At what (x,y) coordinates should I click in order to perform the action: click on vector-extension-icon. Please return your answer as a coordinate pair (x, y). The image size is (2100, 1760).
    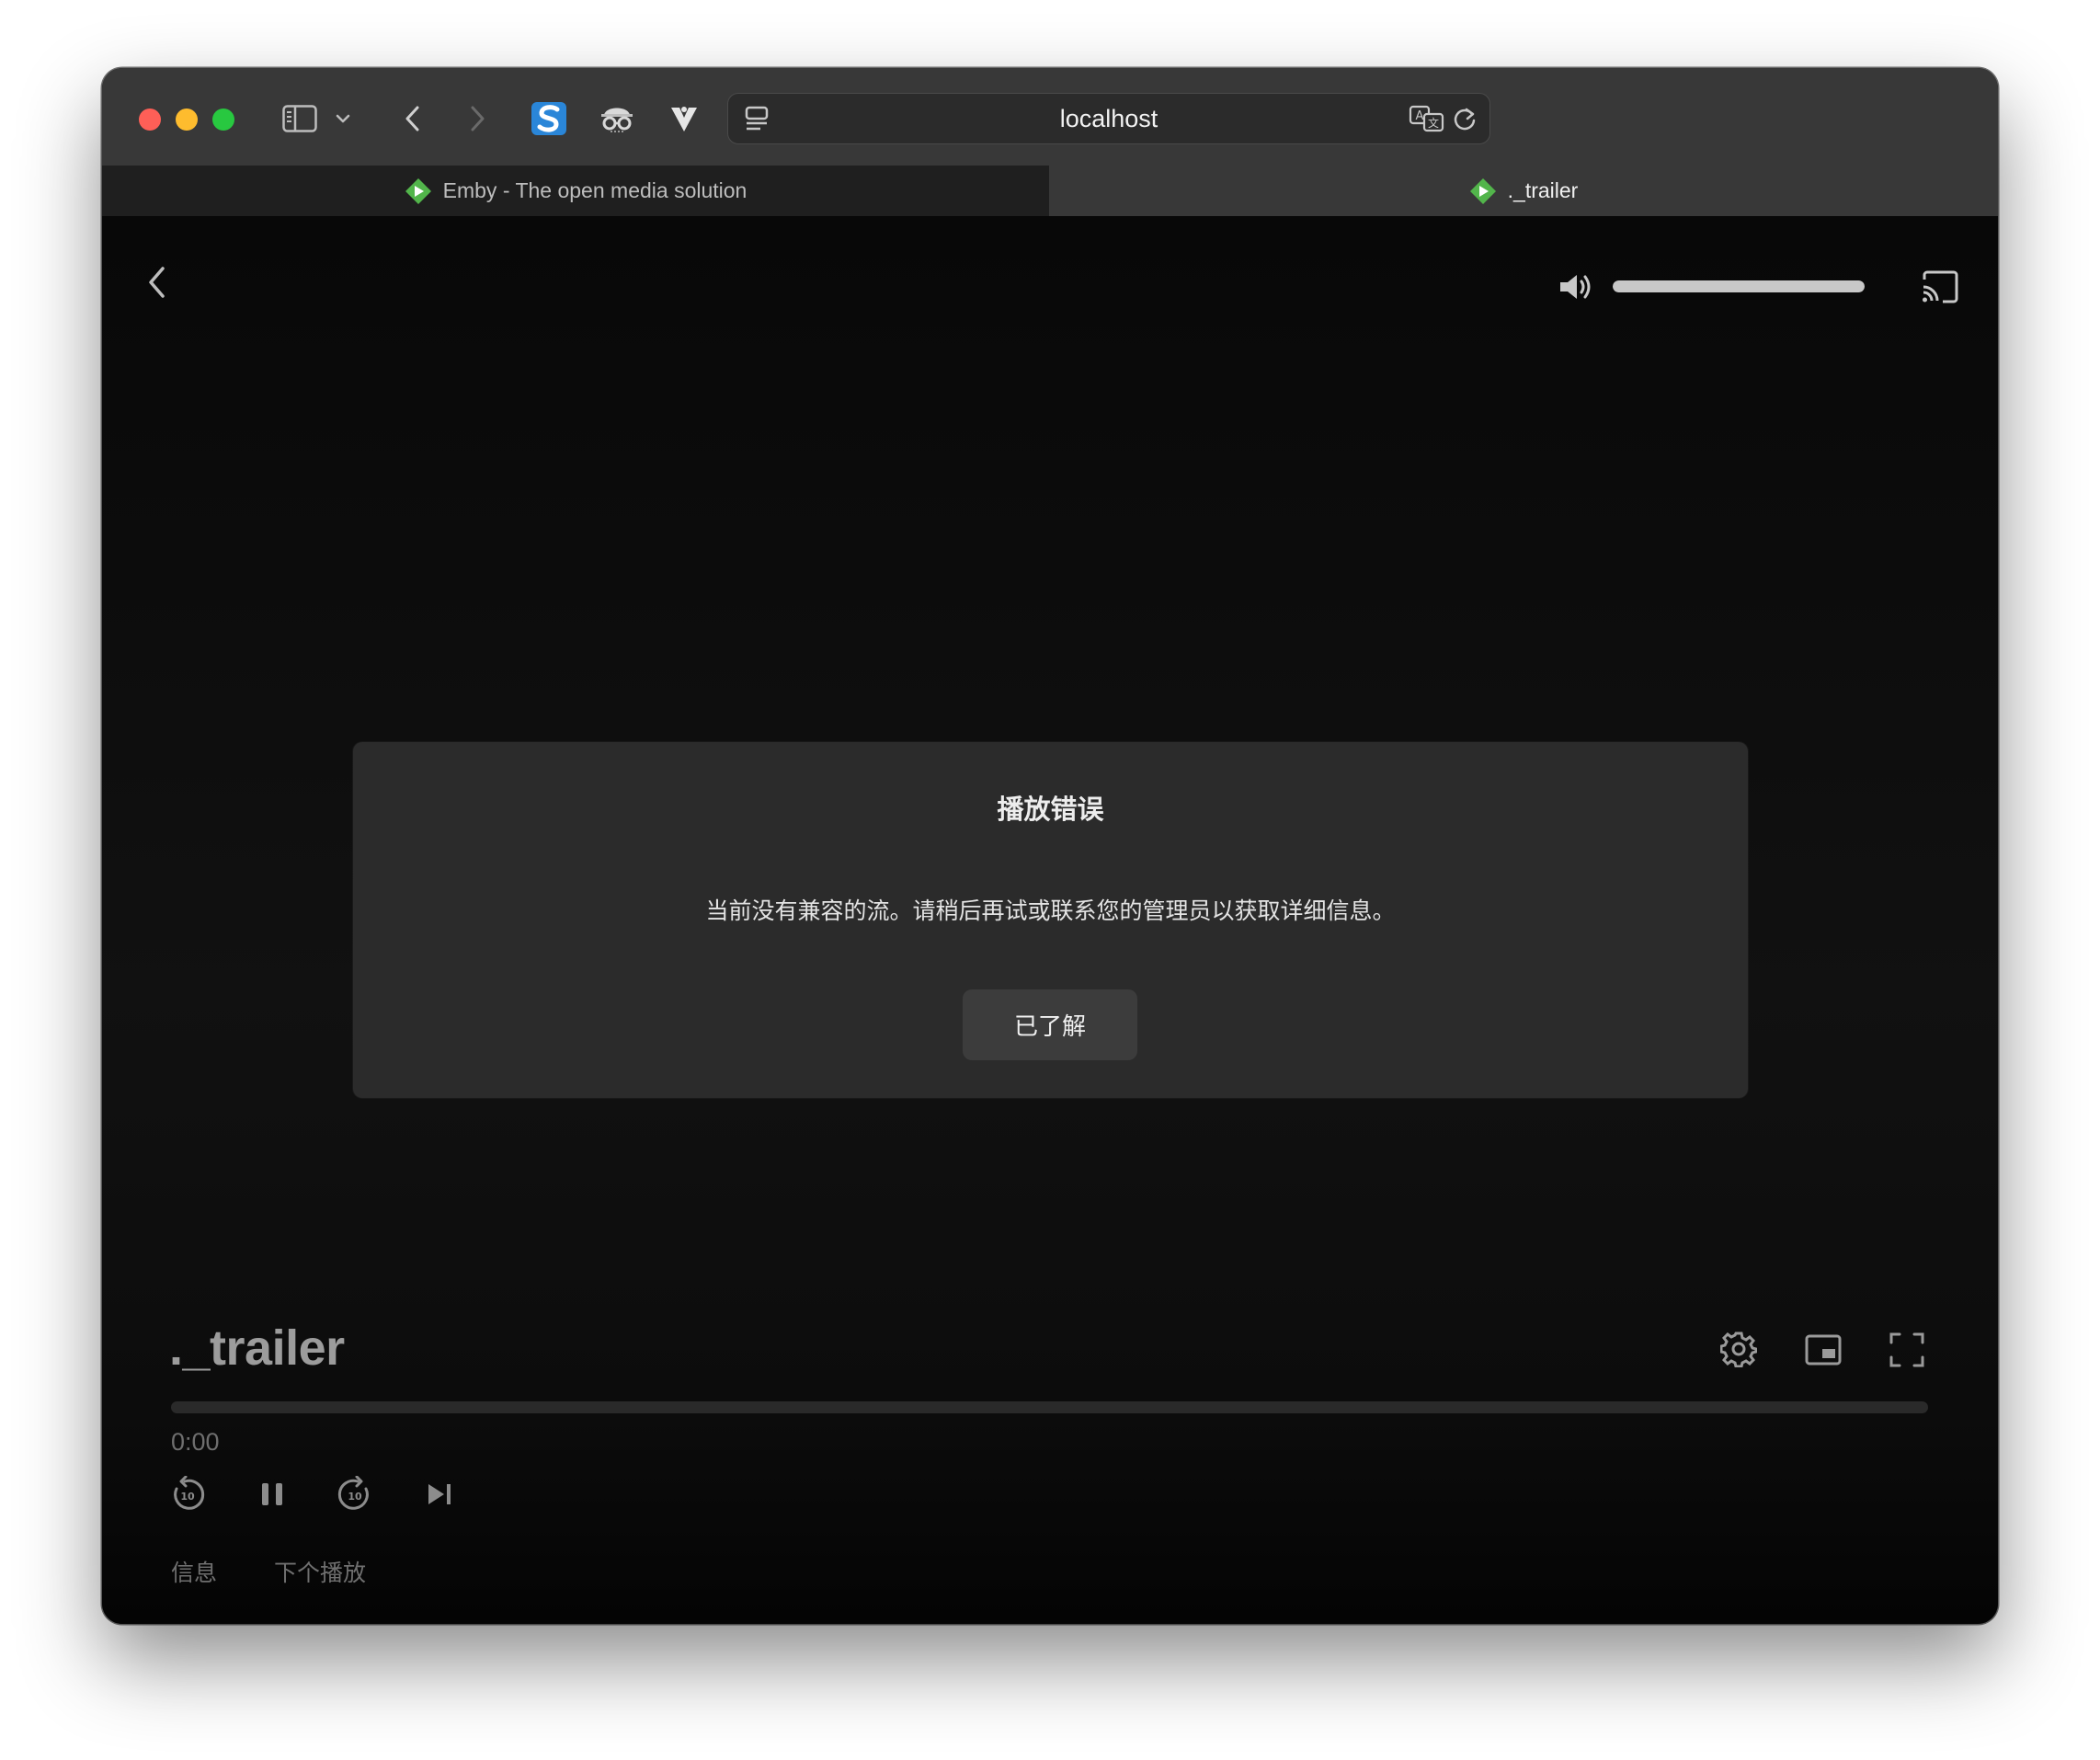
    Looking at the image, I should click on (684, 119).